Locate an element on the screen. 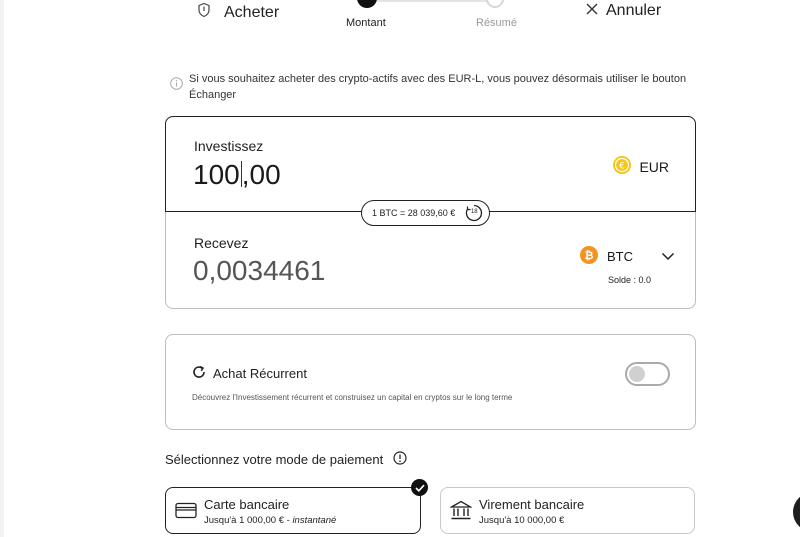 Image resolution: width=800 pixels, height=537 pixels. balance-text: Solde : 0.0 is located at coordinates (630, 280).